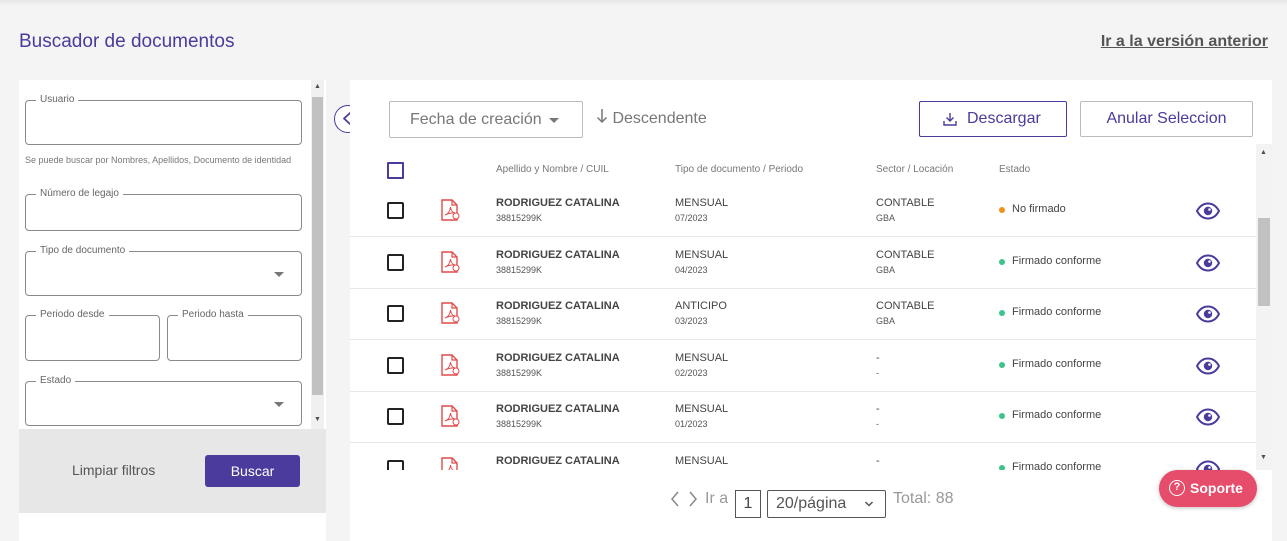 Image resolution: width=1287 pixels, height=541 pixels. Describe the element at coordinates (748, 504) in the screenshot. I see `page-number-input: 1` at that location.